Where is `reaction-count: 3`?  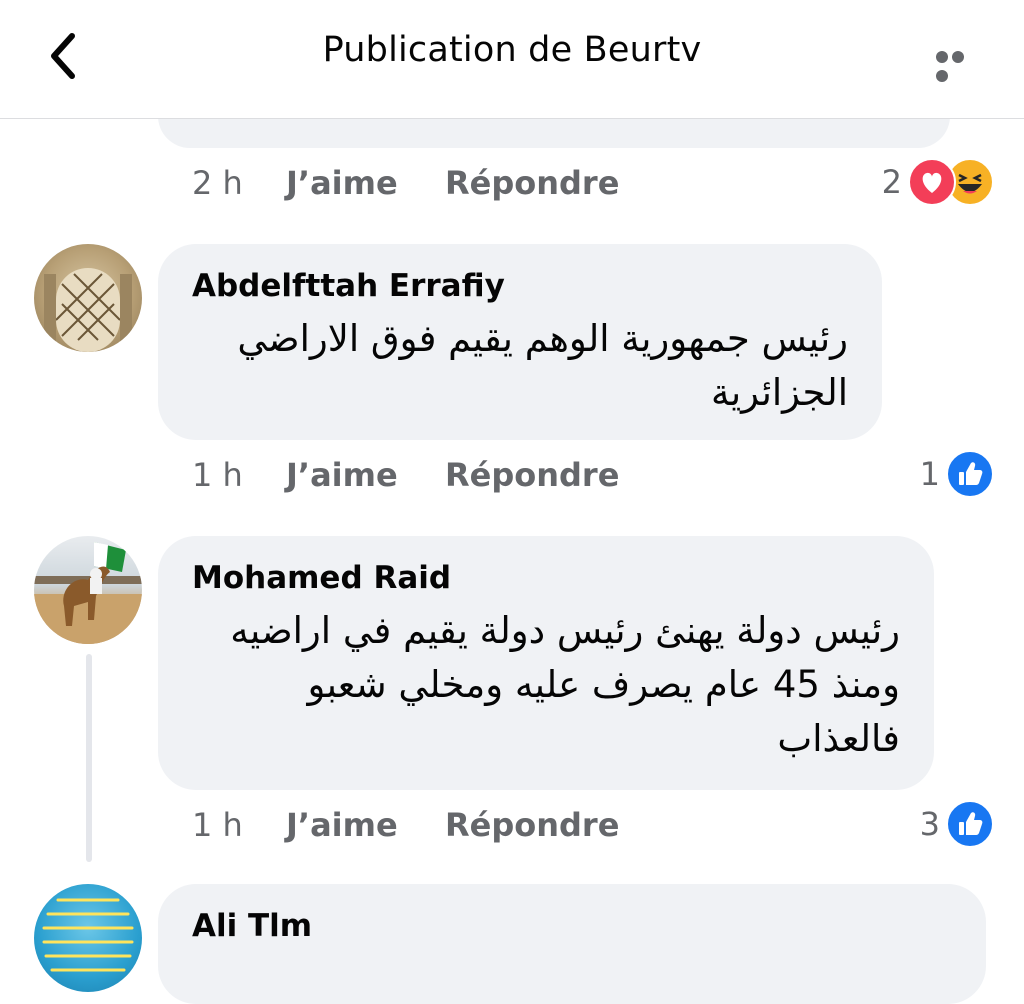
reaction-count: 3 is located at coordinates (929, 824).